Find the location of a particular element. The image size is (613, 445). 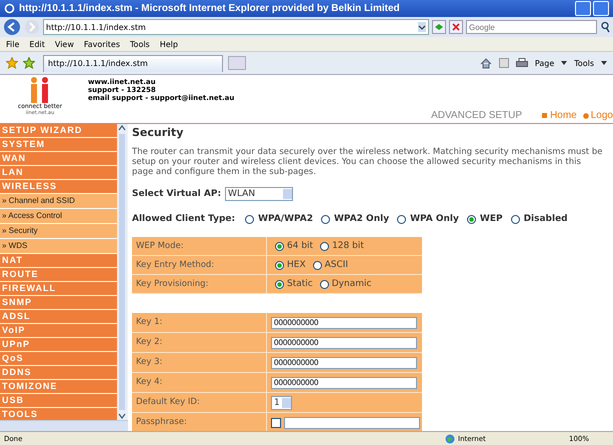

command-button: Page is located at coordinates (544, 63).